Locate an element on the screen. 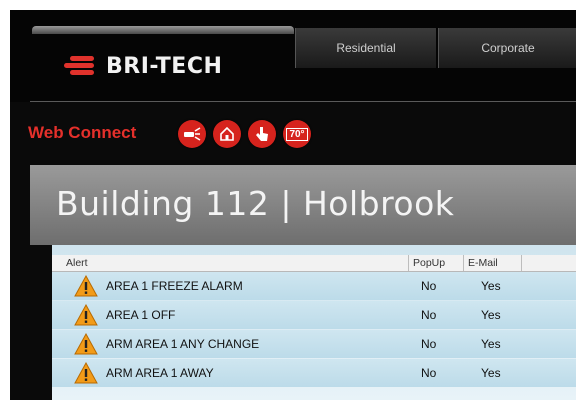 The image size is (576, 403). table-row: ARM AREA 1 AWAY No Yes is located at coordinates (314, 373).